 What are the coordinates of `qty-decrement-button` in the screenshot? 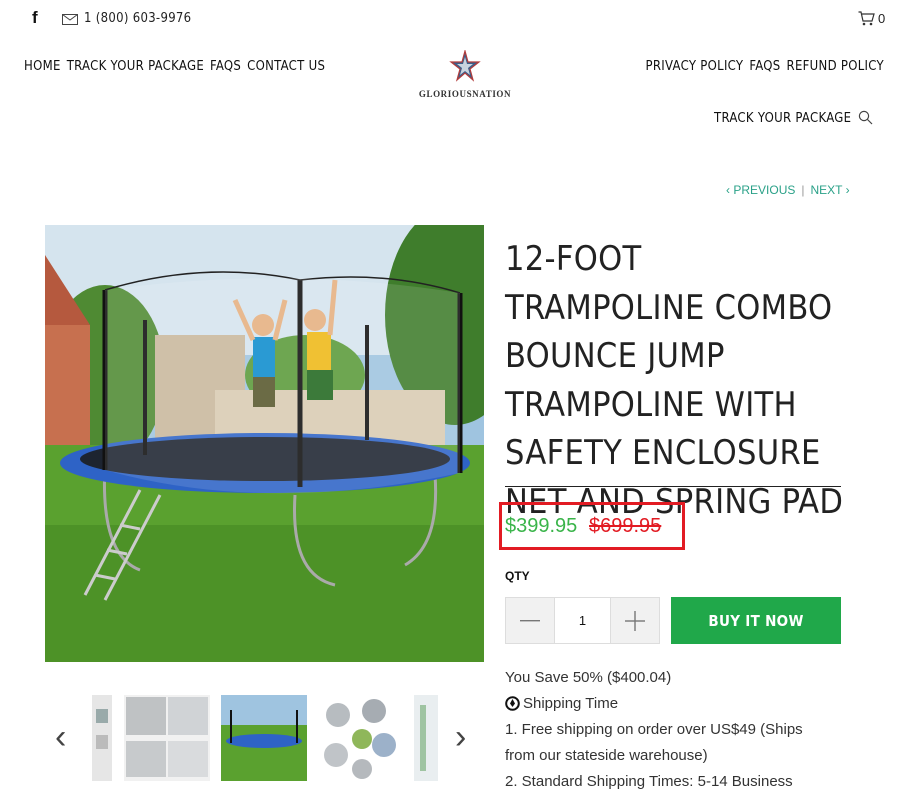 It's located at (530, 620).